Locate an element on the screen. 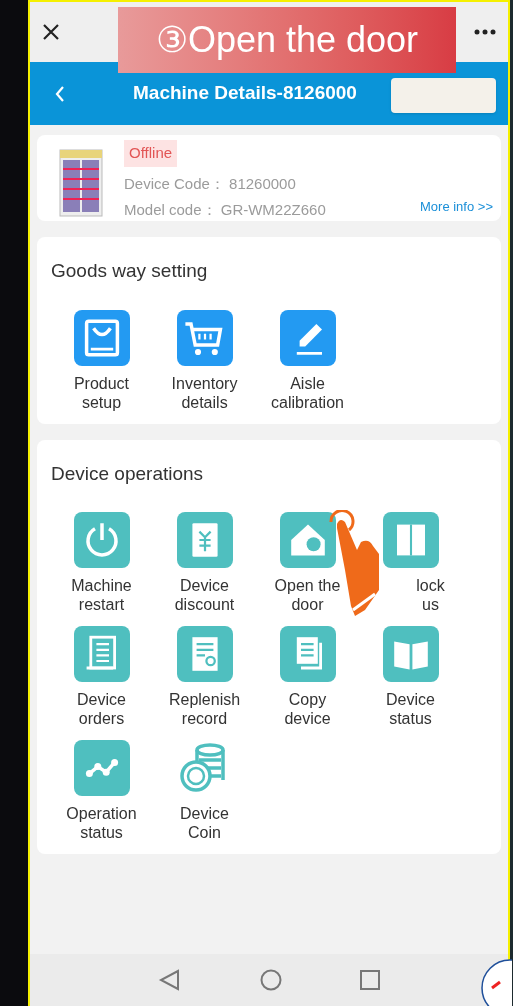 The width and height of the screenshot is (513, 1006). status-badge: Offline is located at coordinates (151, 153).